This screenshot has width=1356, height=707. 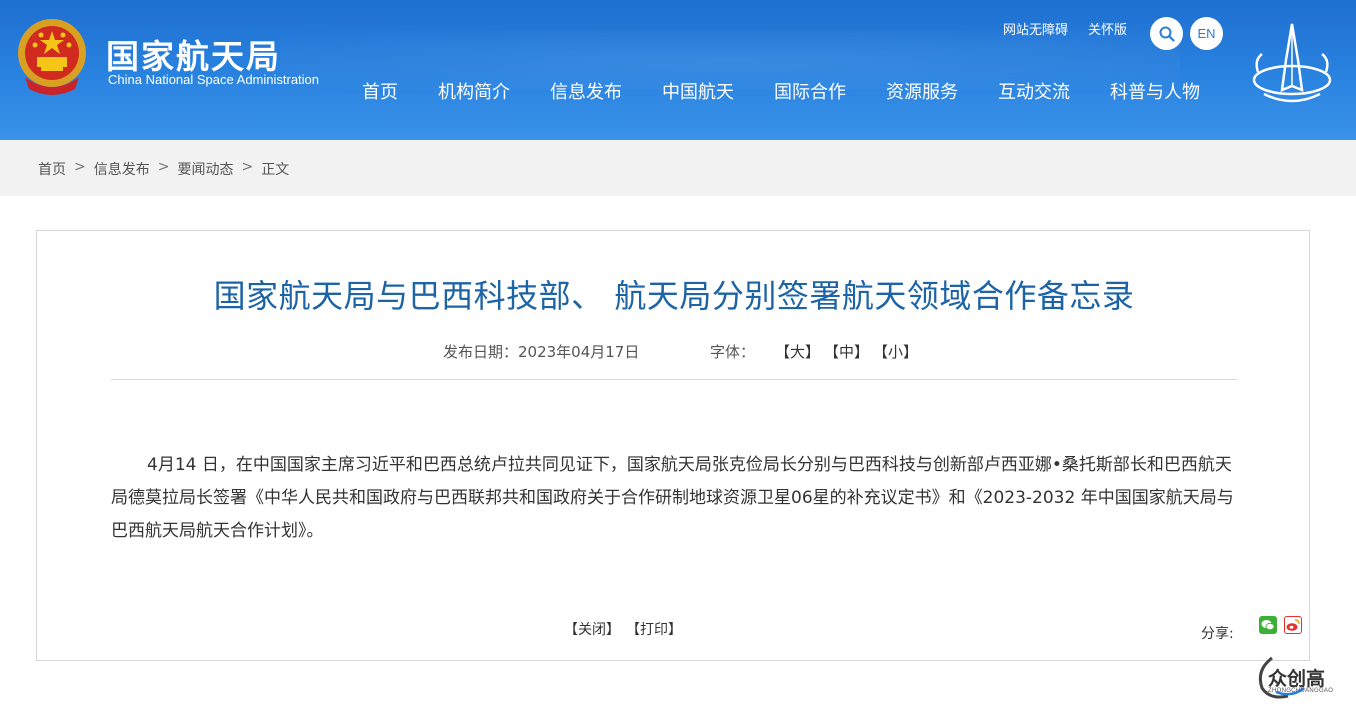 I want to click on share-label: 分享:, so click(x=1217, y=634).